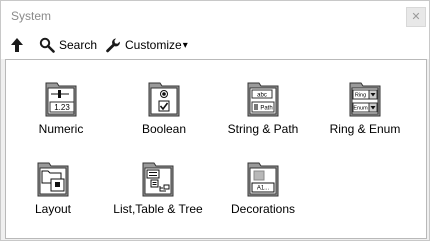 This screenshot has width=430, height=241. What do you see at coordinates (360, 109) in the screenshot?
I see `enum-icon-value: Enum` at bounding box center [360, 109].